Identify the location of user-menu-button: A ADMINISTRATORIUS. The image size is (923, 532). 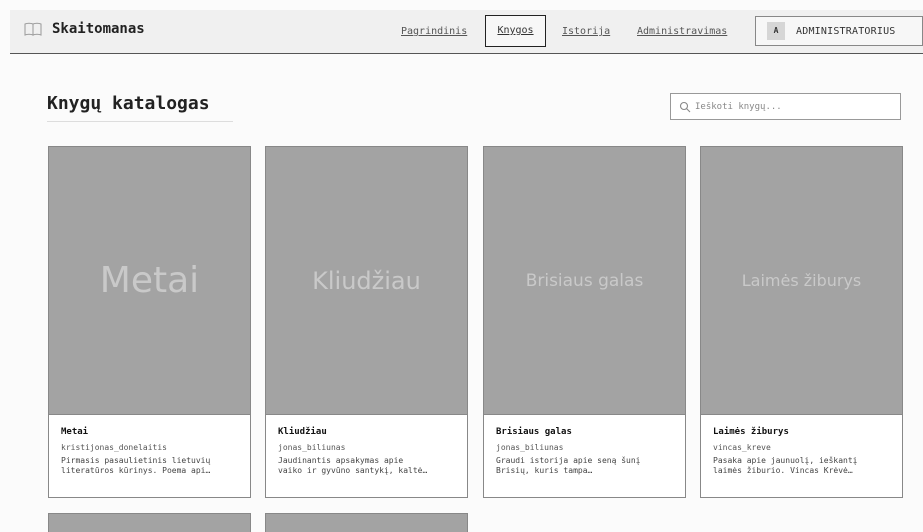
(839, 31).